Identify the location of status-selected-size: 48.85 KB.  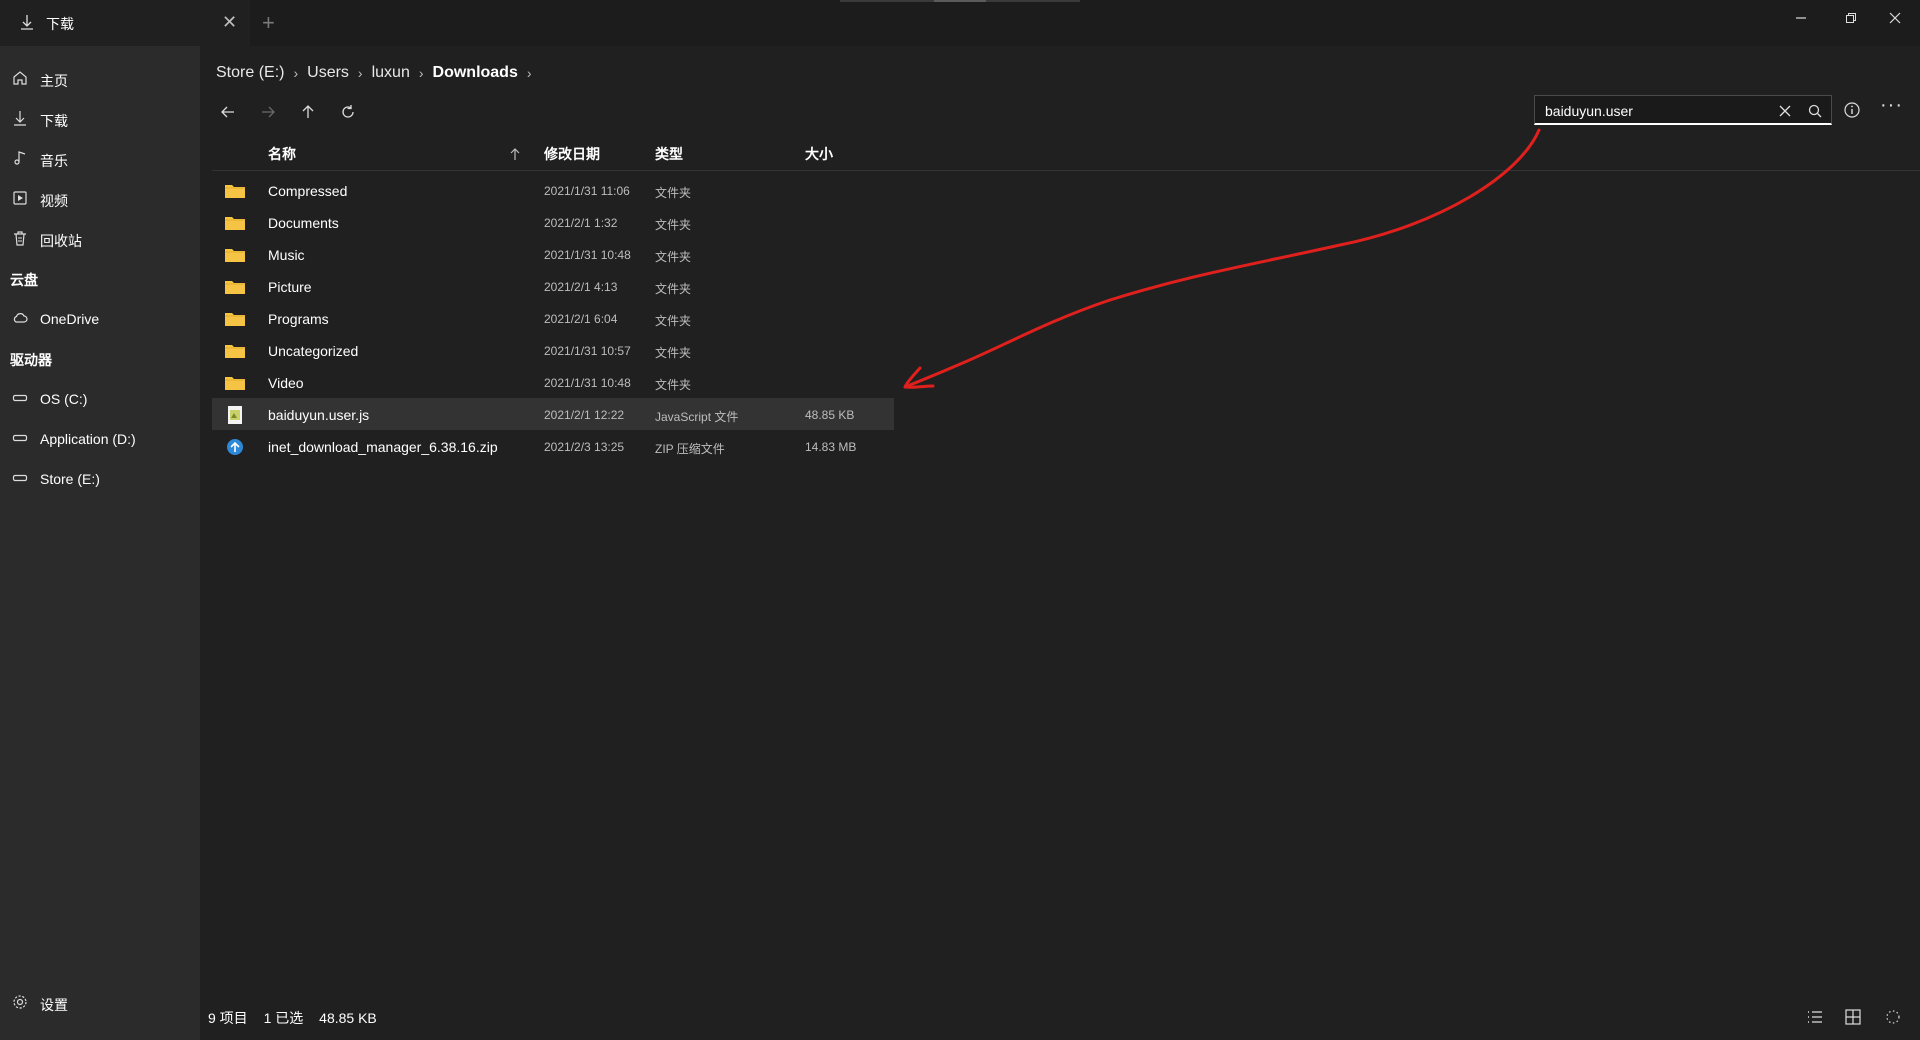
(348, 1018).